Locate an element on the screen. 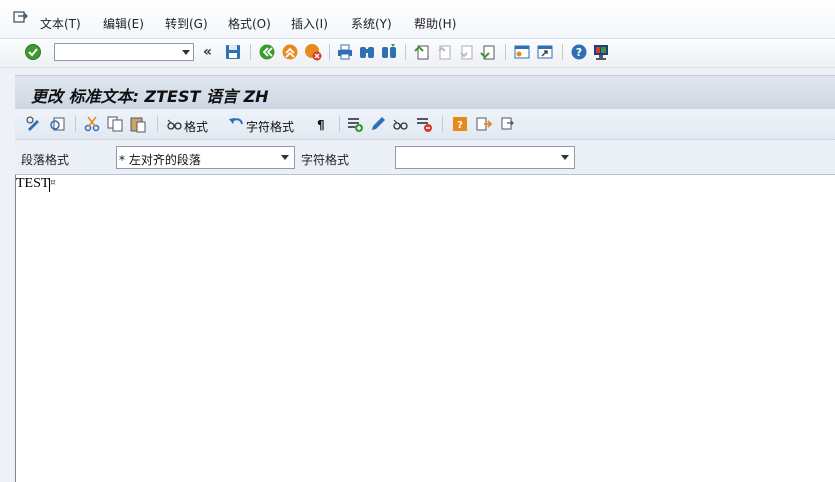  help-icon: ? is located at coordinates (579, 52).